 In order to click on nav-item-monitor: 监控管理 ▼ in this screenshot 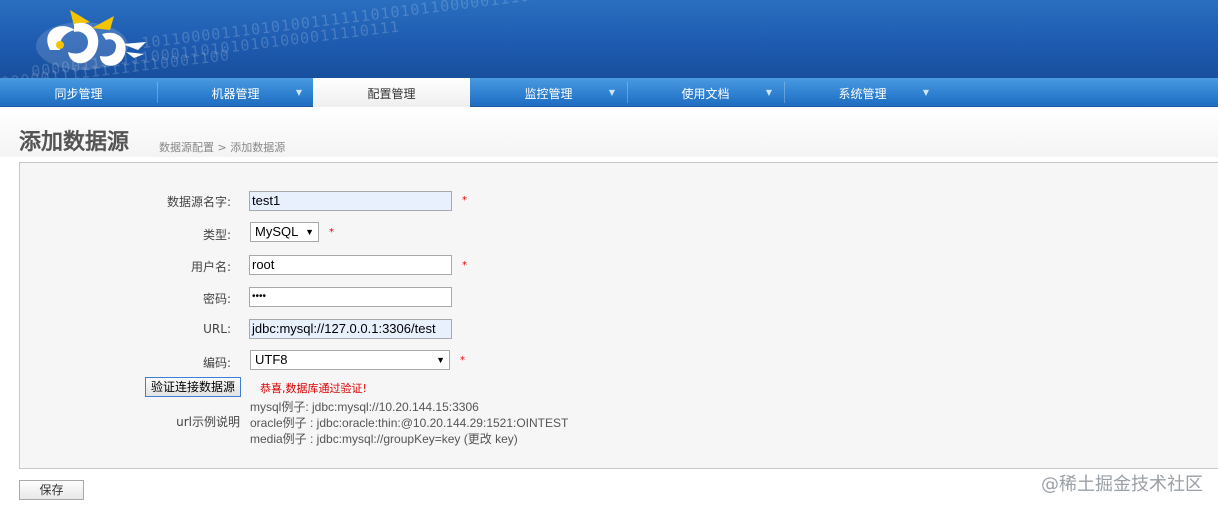, I will do `click(548, 92)`.